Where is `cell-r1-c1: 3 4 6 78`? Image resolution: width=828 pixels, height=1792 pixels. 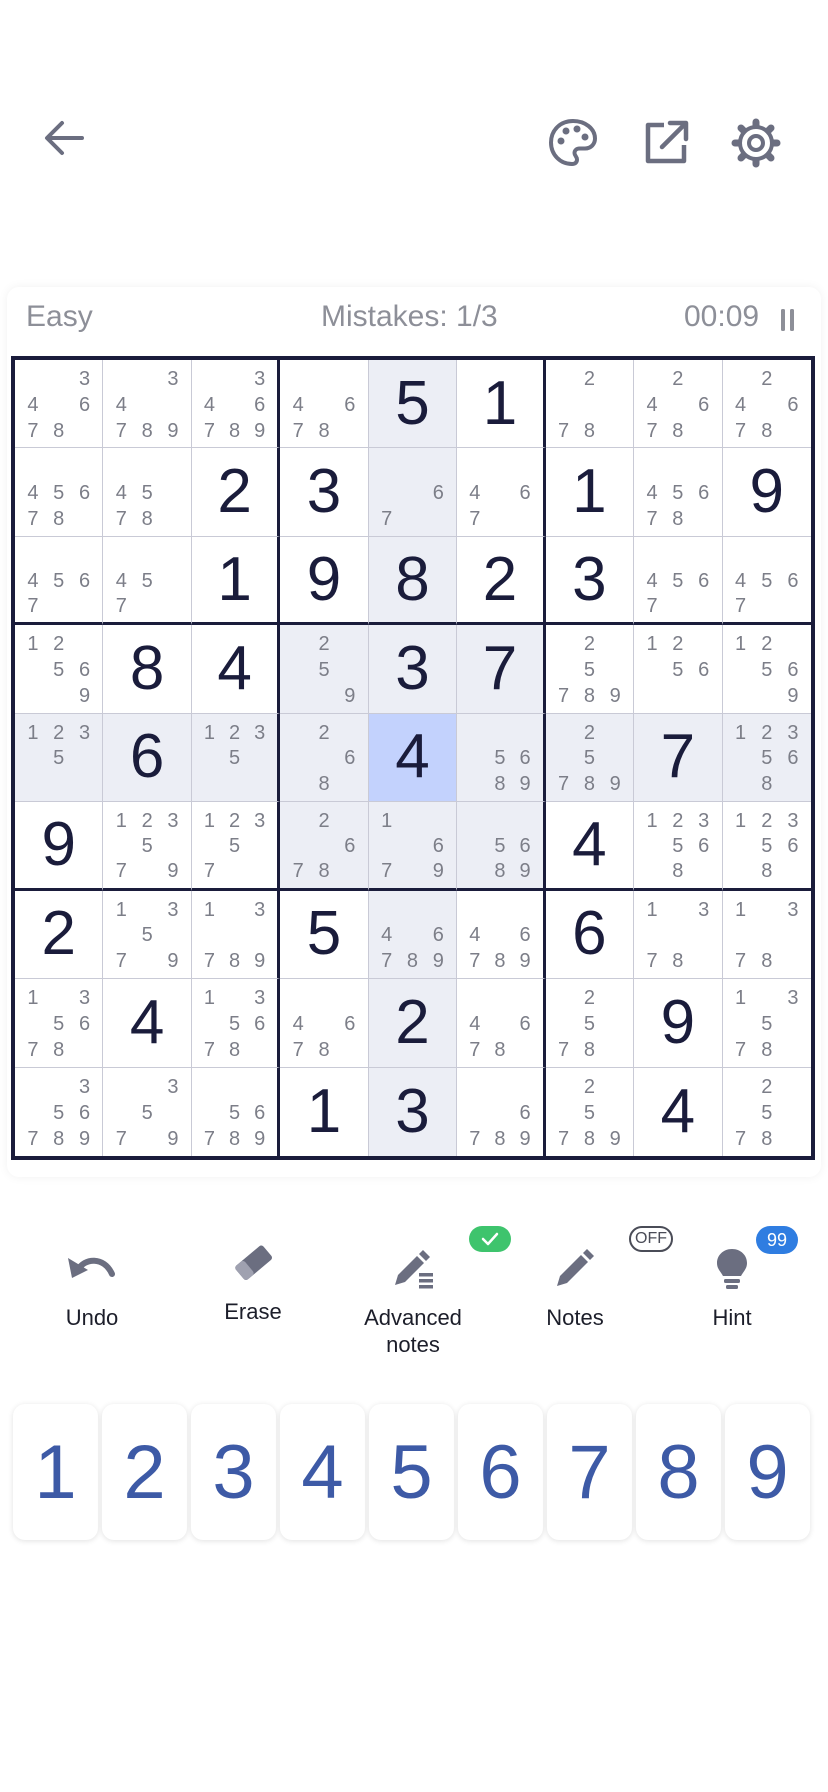 cell-r1-c1: 3 4 6 78 is located at coordinates (59, 404).